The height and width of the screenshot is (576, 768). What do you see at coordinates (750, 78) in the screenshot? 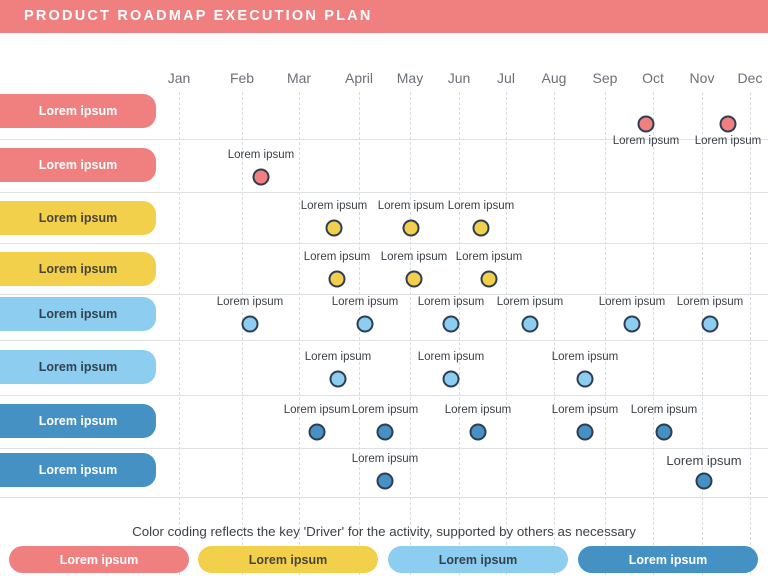
I see `month-label-dec: Dec` at bounding box center [750, 78].